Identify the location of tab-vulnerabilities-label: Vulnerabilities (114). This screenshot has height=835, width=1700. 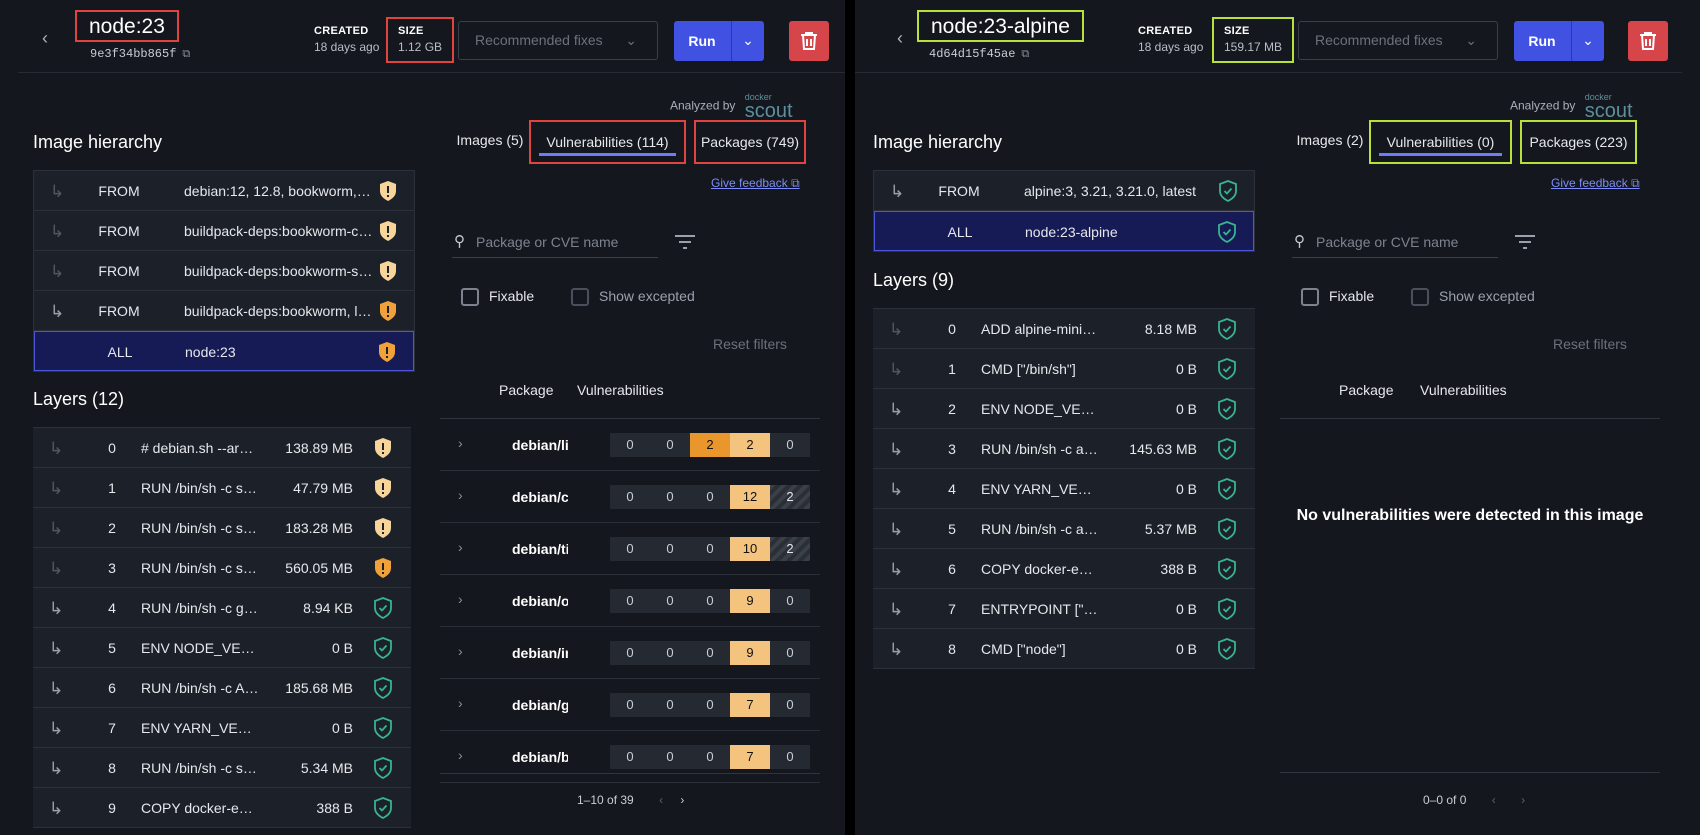
(607, 142).